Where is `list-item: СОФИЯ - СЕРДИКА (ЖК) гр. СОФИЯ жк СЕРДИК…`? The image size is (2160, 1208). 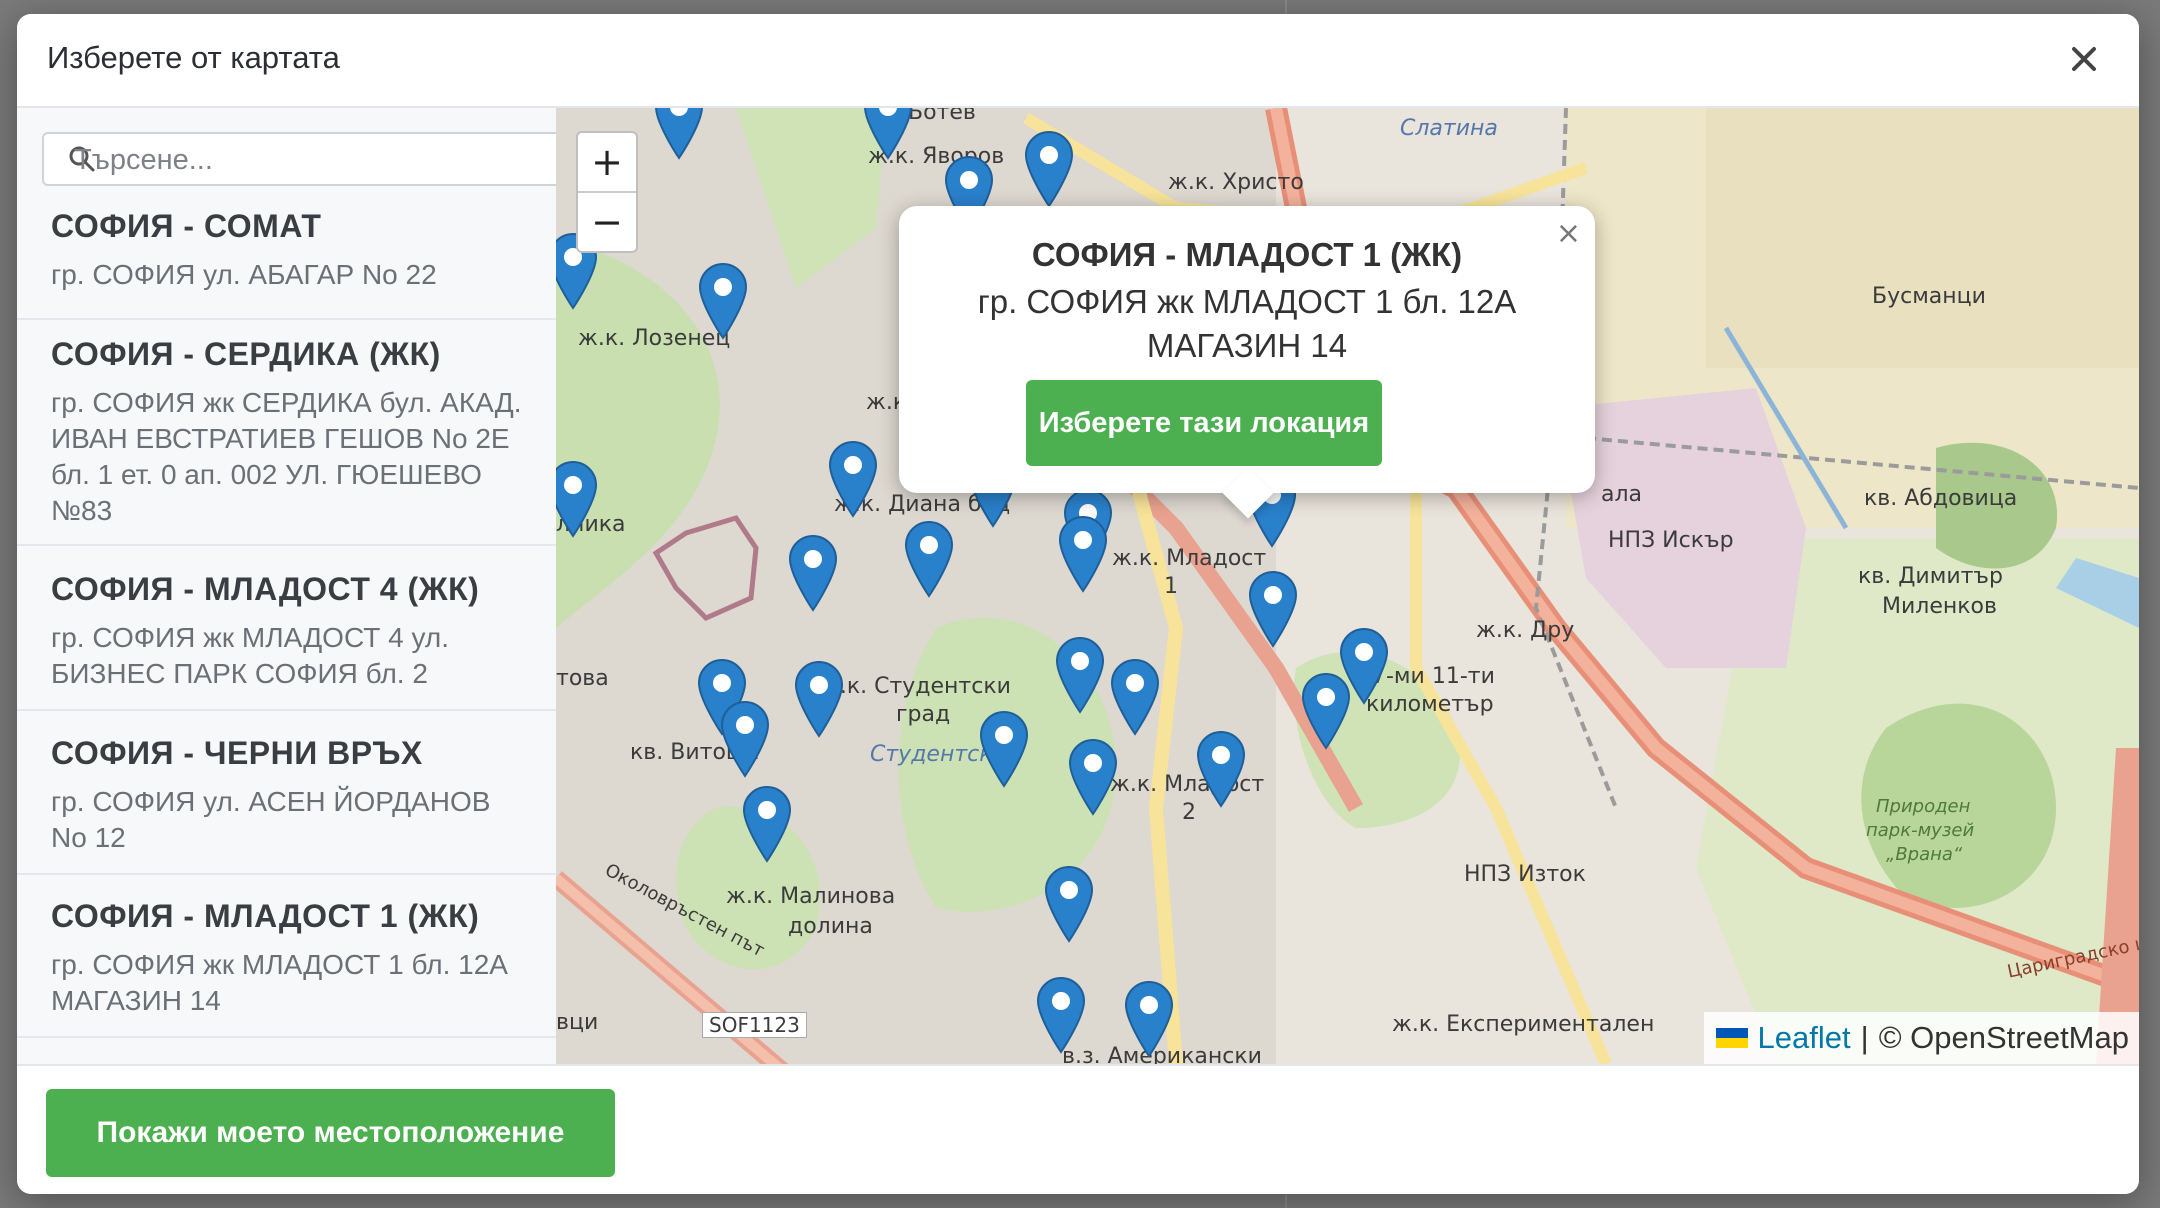 list-item: СОФИЯ - СЕРДИКА (ЖК) гр. СОФИЯ жк СЕРДИК… is located at coordinates (286, 441).